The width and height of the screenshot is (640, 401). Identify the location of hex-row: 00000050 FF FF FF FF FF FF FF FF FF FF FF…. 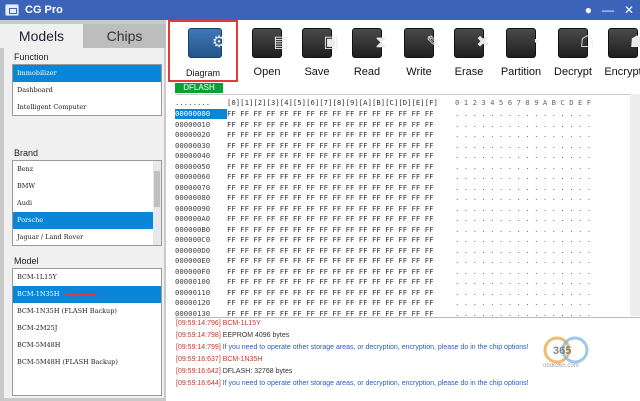
(383, 167).